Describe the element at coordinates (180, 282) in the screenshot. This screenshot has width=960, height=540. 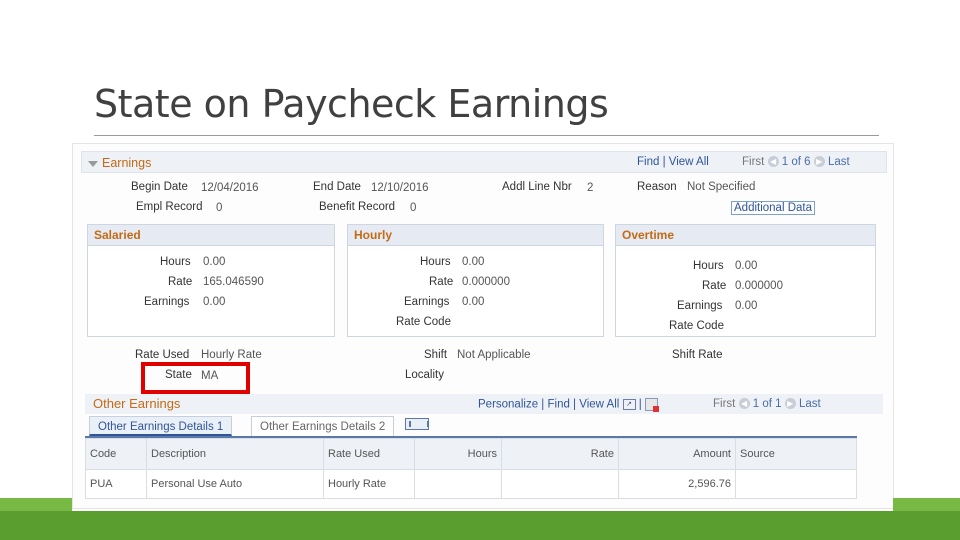
I see `salaried-rate-label: Rate` at that location.